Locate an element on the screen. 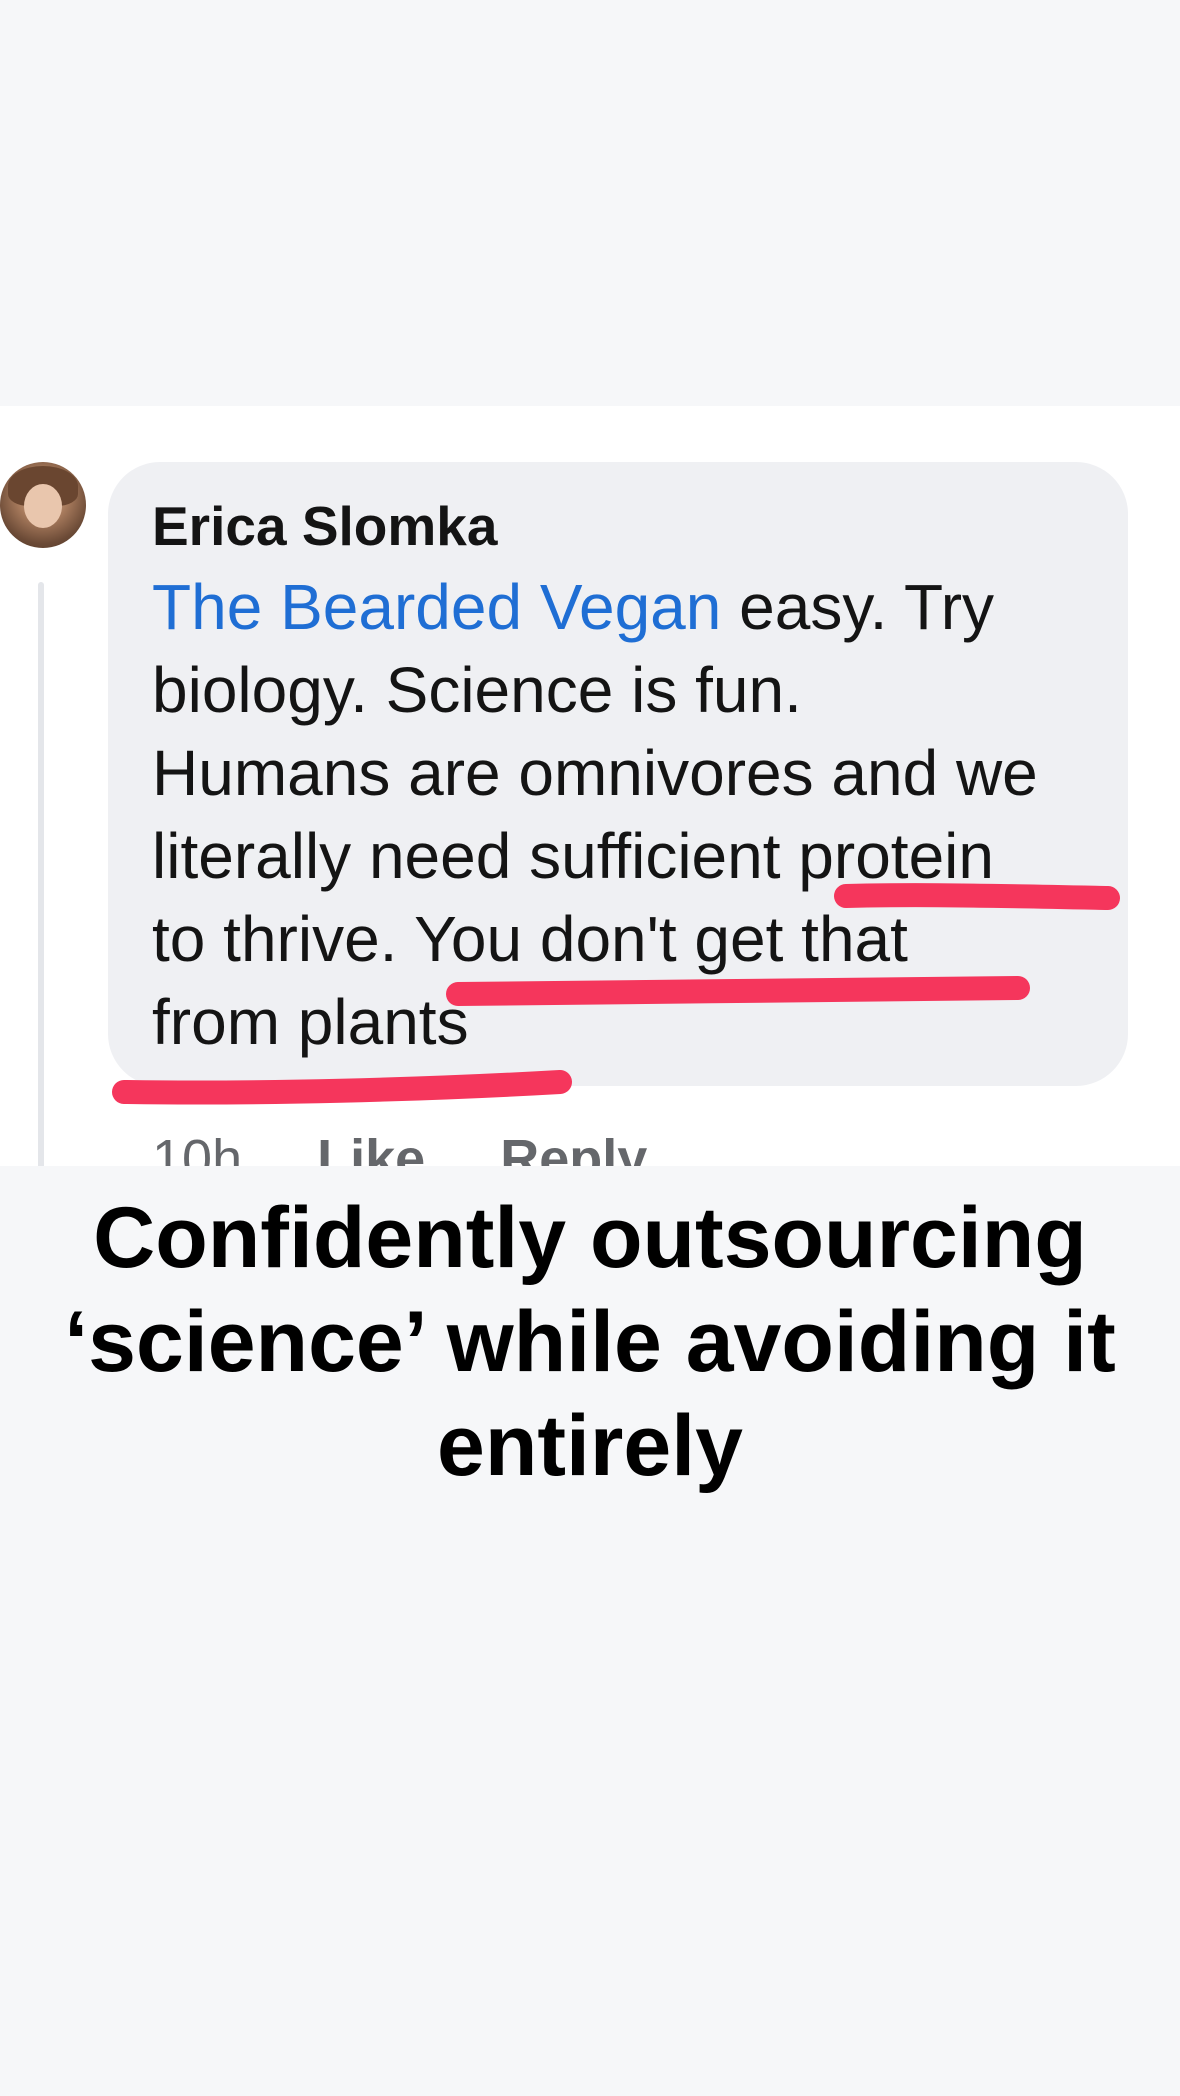 The image size is (1180, 2096). mention-link: The Bearded Vegan is located at coordinates (436, 607).